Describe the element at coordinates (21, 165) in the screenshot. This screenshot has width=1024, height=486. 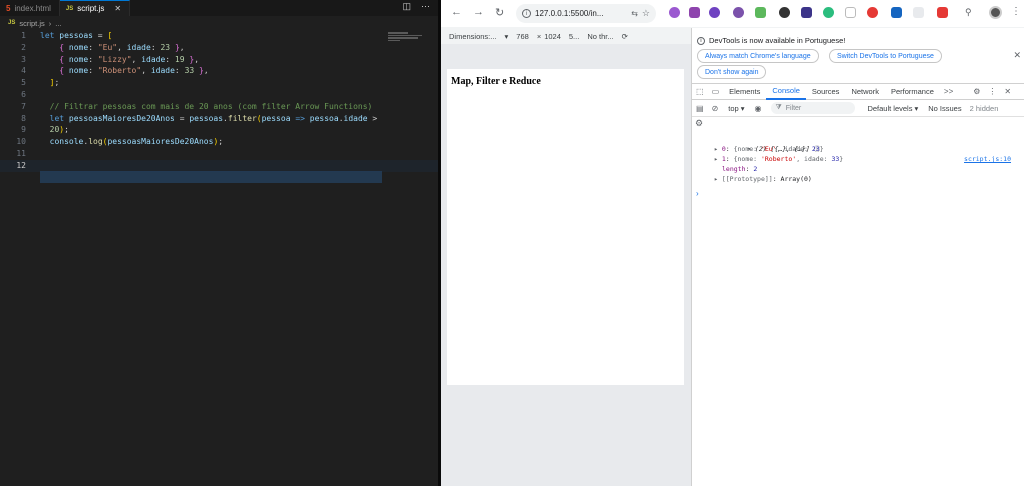
I see `line-number: 12` at that location.